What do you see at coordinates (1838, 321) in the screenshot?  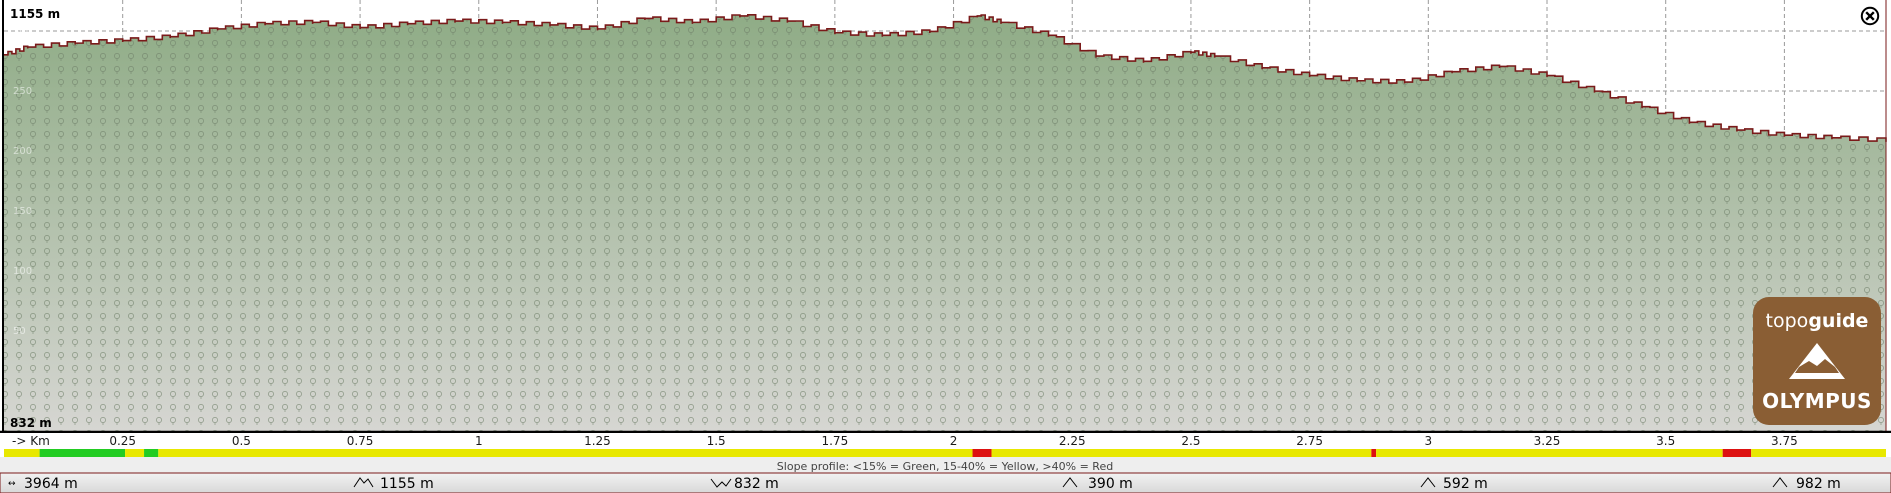 I see `logo-guide: guide` at bounding box center [1838, 321].